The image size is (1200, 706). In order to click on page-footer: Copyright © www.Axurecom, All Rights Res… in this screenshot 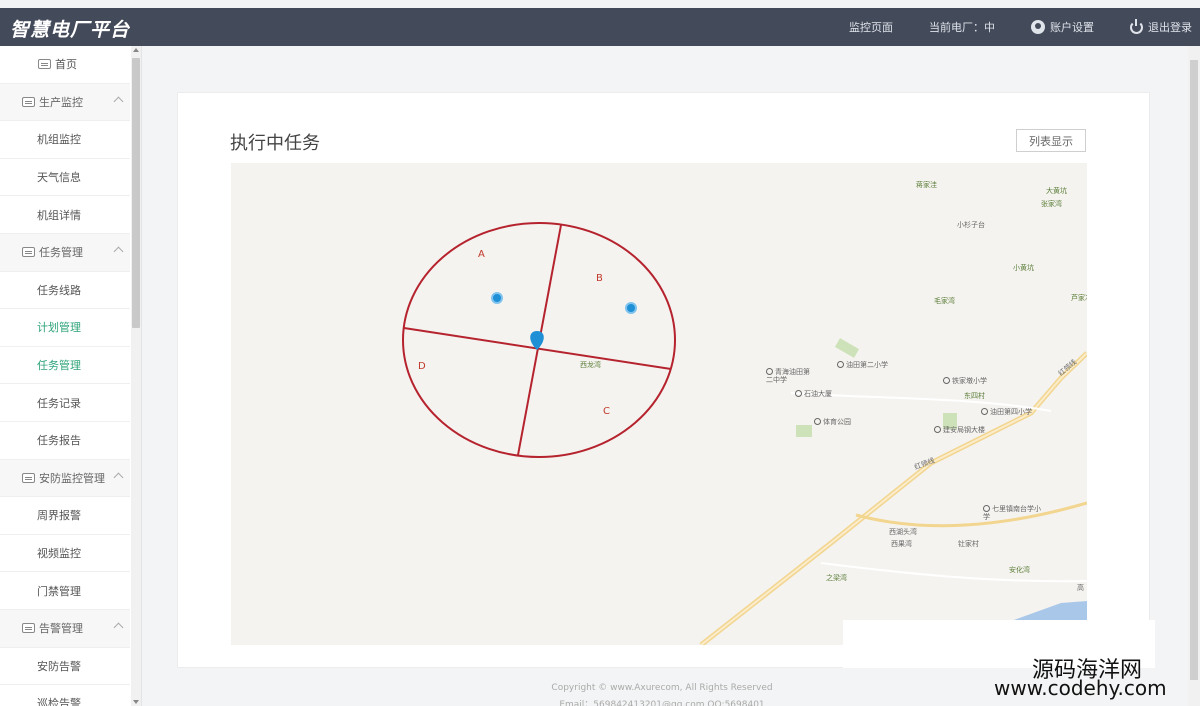, I will do `click(562, 693)`.